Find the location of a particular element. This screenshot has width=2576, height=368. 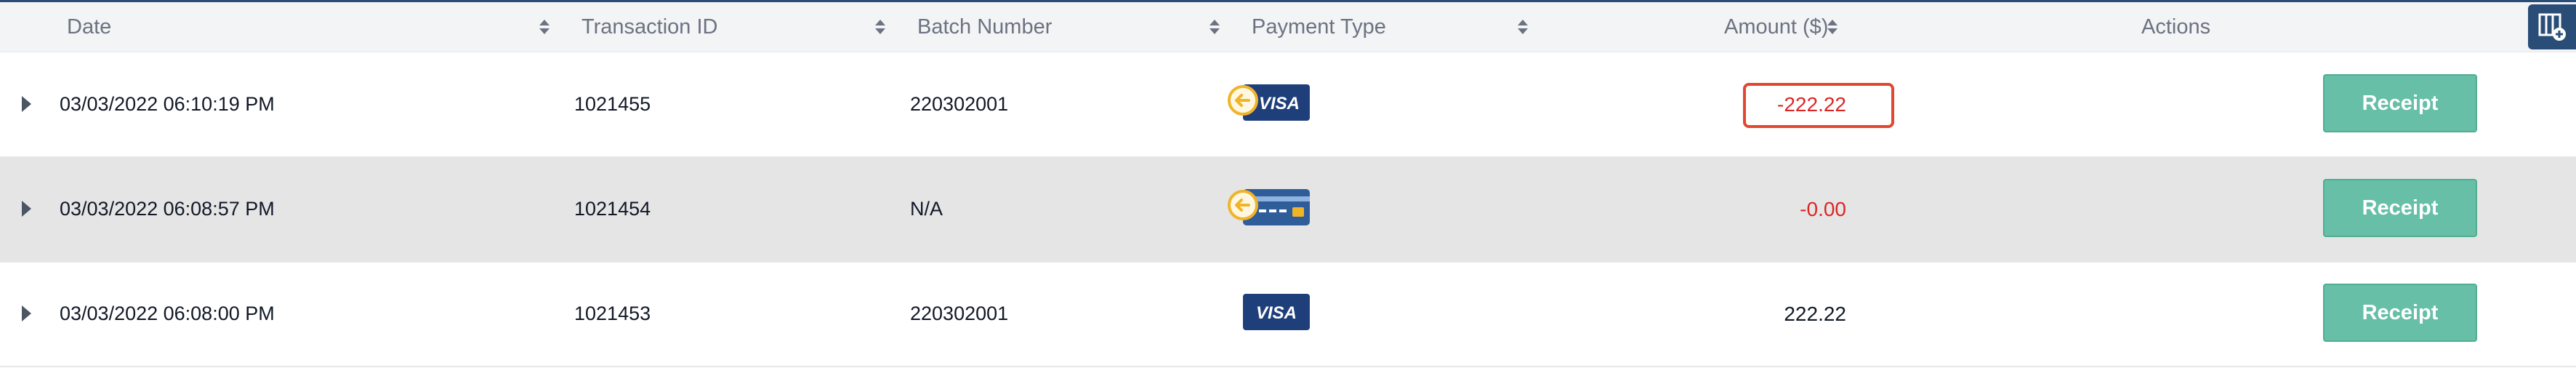

cell-transaction-id: 1021454 is located at coordinates (612, 209).